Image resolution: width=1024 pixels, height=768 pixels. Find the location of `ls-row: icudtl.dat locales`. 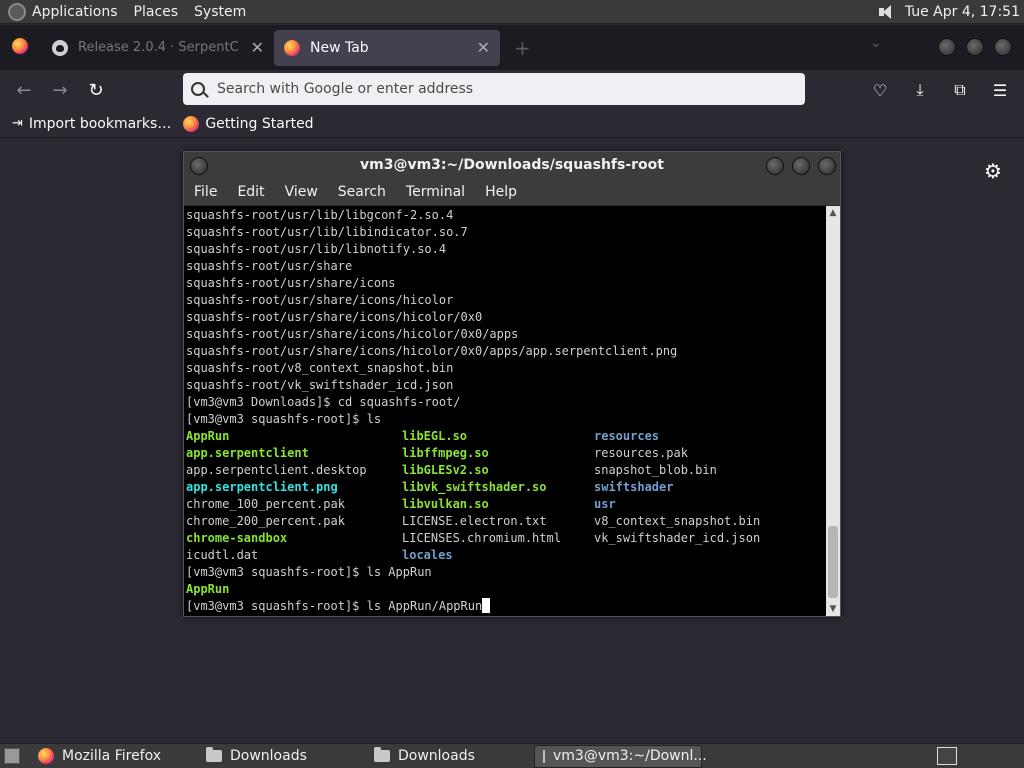

ls-row: icudtl.dat locales is located at coordinates (506, 555).